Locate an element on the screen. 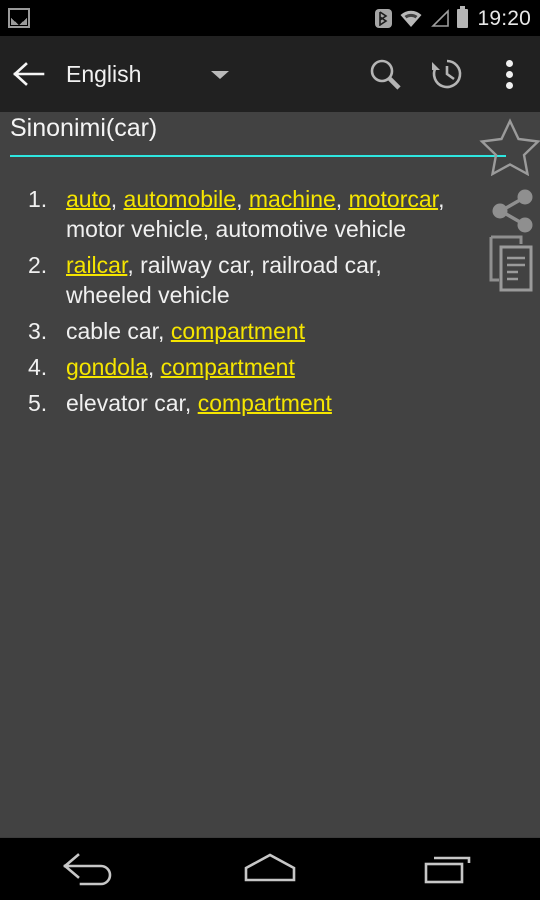 The height and width of the screenshot is (900, 540). synonym-row-text: elevator car, compartment is located at coordinates (303, 403).